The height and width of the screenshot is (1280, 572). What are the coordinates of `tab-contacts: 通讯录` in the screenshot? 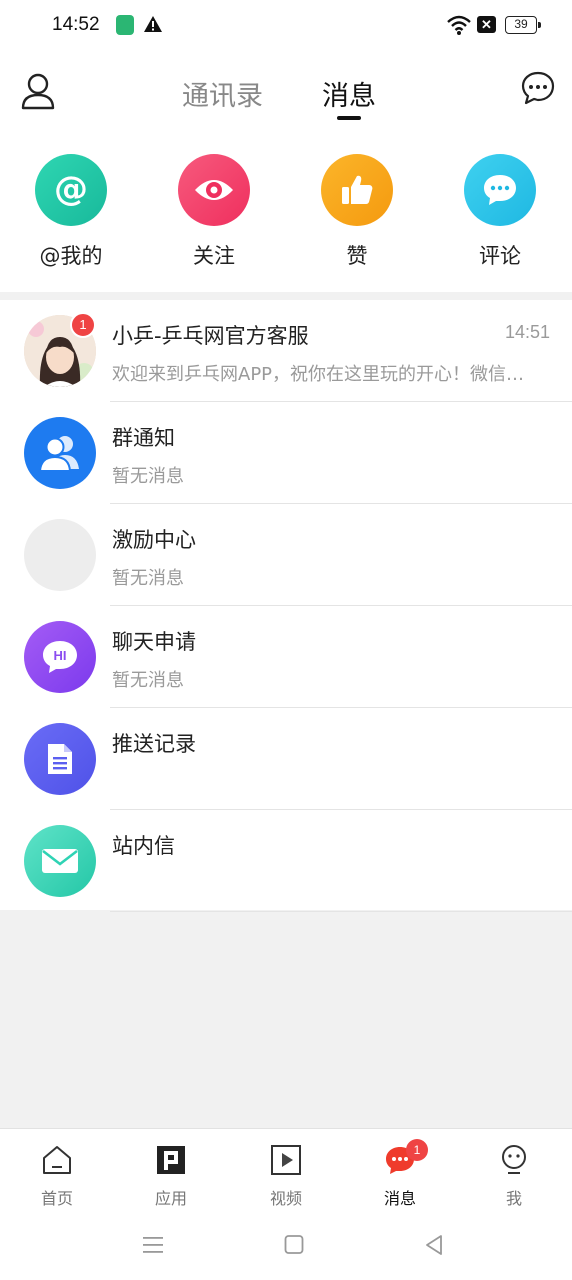 It's located at (222, 93).